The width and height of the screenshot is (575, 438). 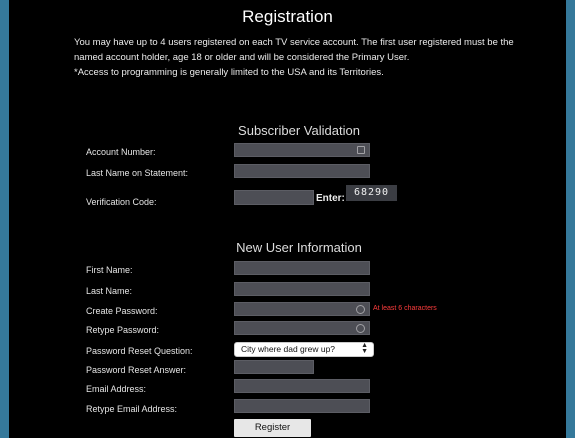 I want to click on chevron-up-down-icon: ▲ ▼, so click(x=364, y=348).